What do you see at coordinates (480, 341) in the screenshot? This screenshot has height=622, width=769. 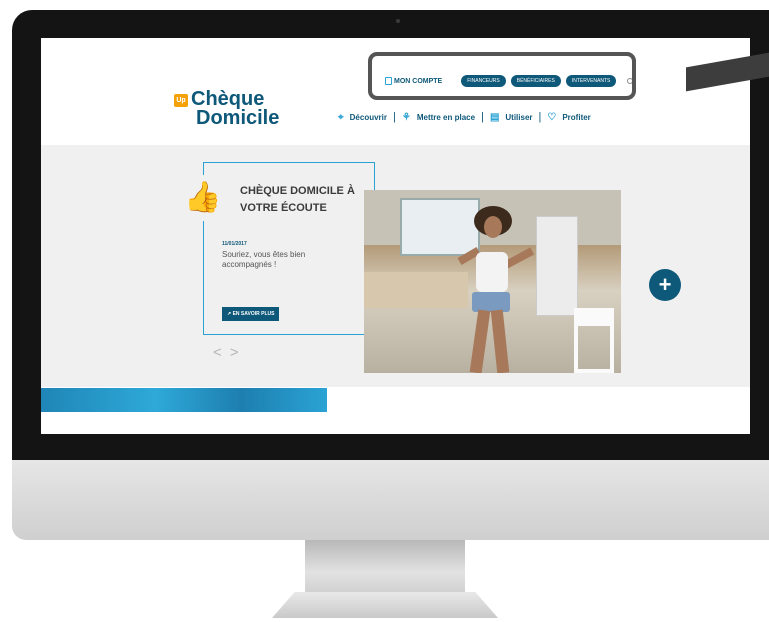 I see `woman-leg-left` at bounding box center [480, 341].